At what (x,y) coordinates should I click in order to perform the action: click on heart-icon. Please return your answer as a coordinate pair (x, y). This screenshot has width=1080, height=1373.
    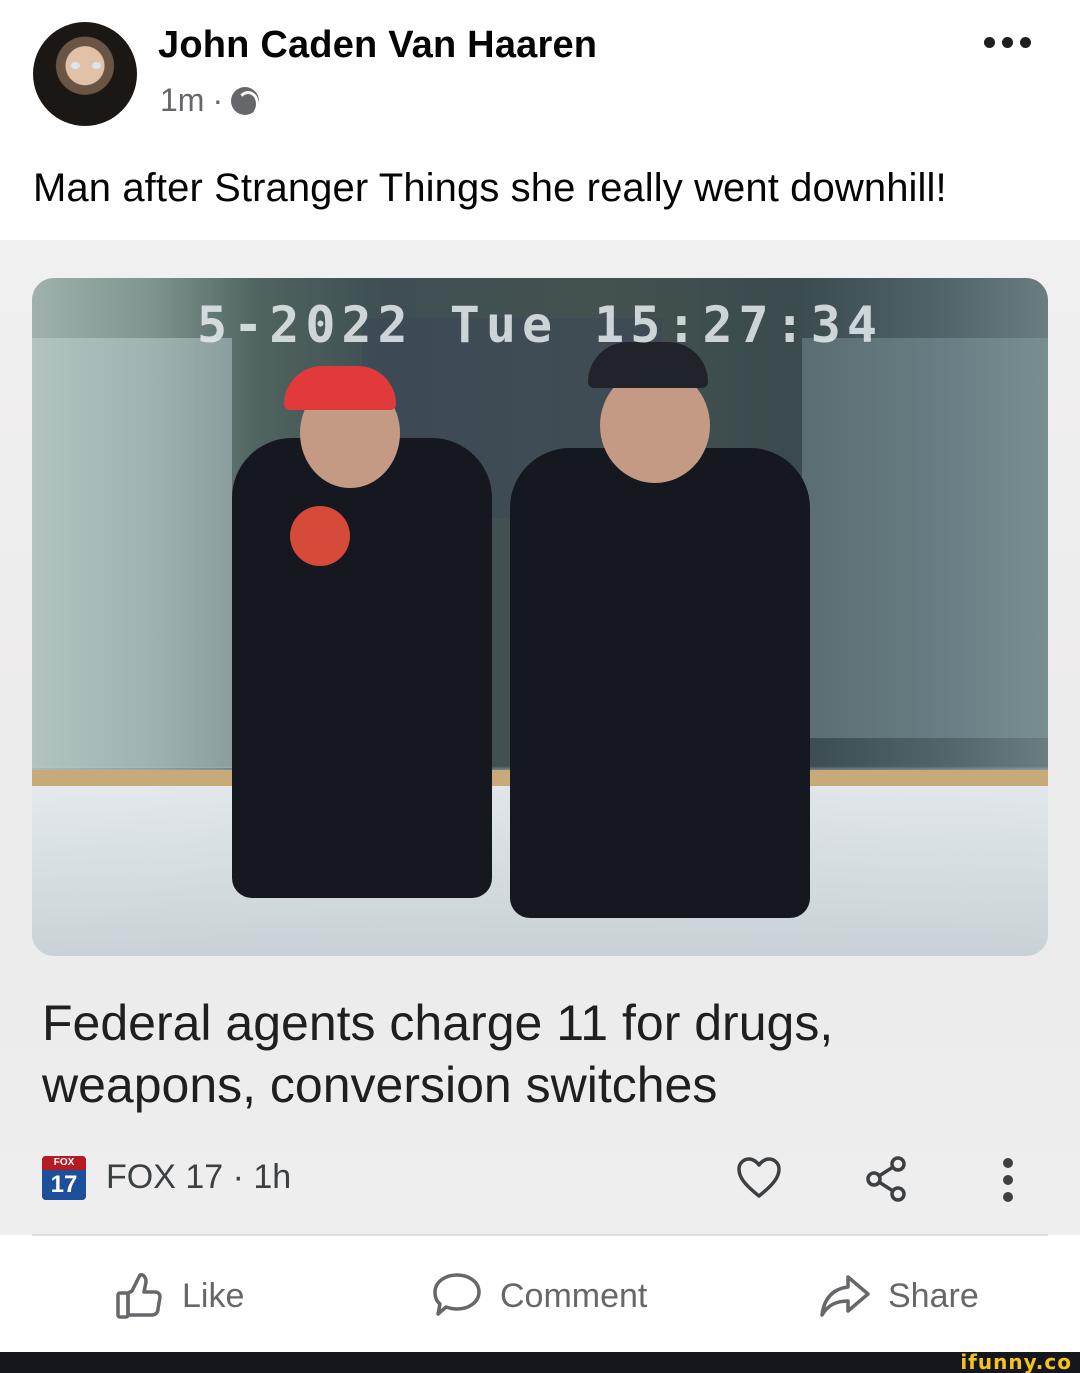
    Looking at the image, I should click on (759, 1178).